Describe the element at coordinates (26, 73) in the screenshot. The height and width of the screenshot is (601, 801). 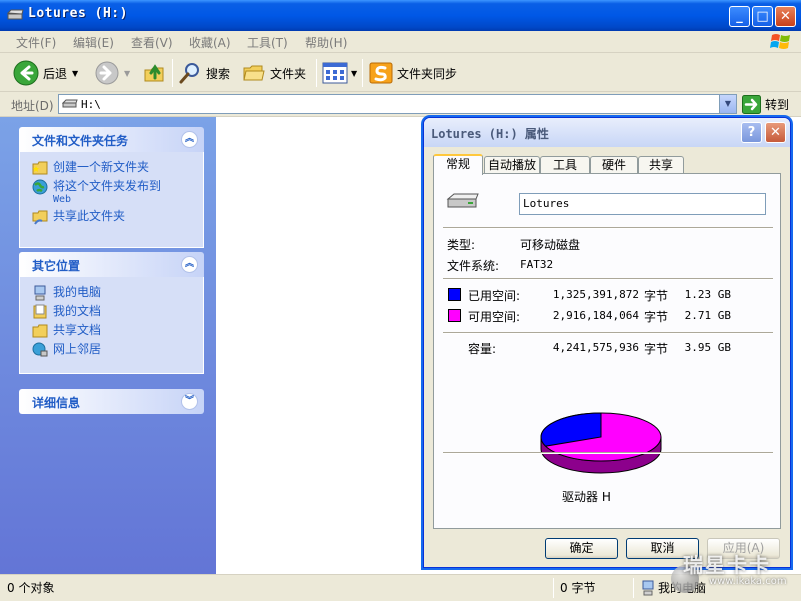
I see `back-arrow-icon` at that location.